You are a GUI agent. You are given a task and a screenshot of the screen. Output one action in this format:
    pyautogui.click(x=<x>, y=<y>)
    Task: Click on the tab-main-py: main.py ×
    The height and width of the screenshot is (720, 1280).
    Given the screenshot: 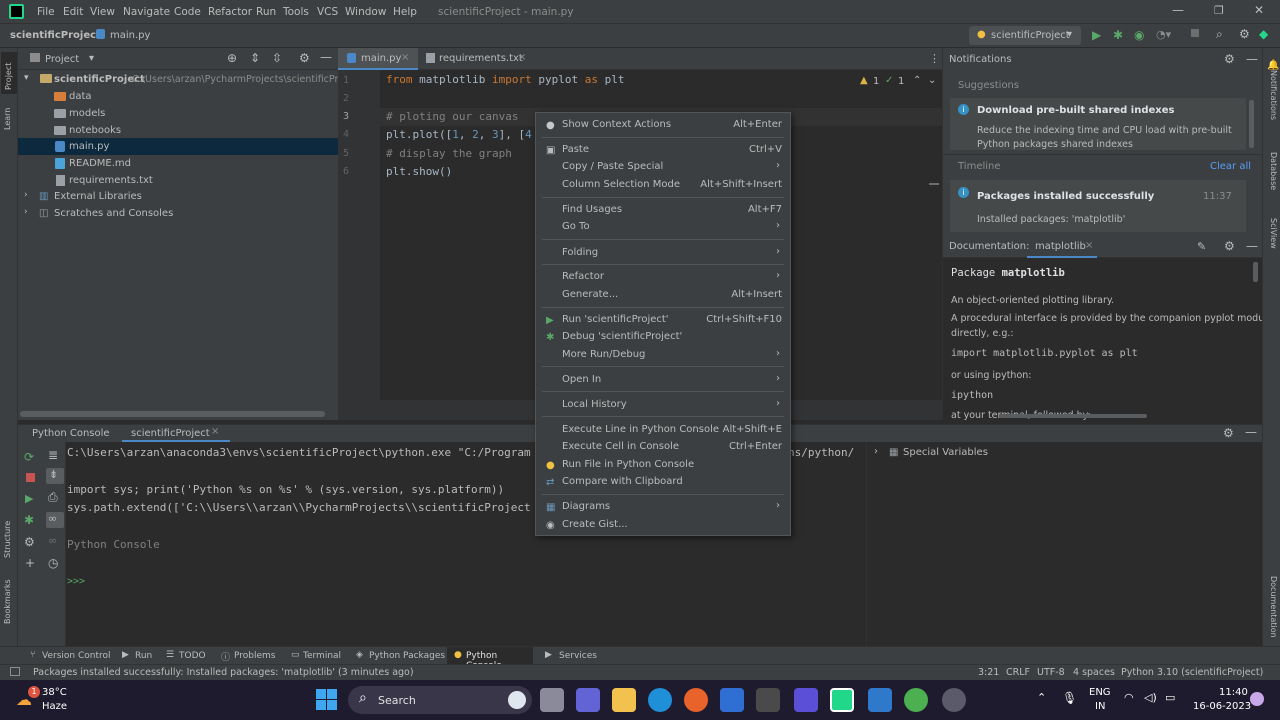 What is the action you would take?
    pyautogui.click(x=378, y=59)
    